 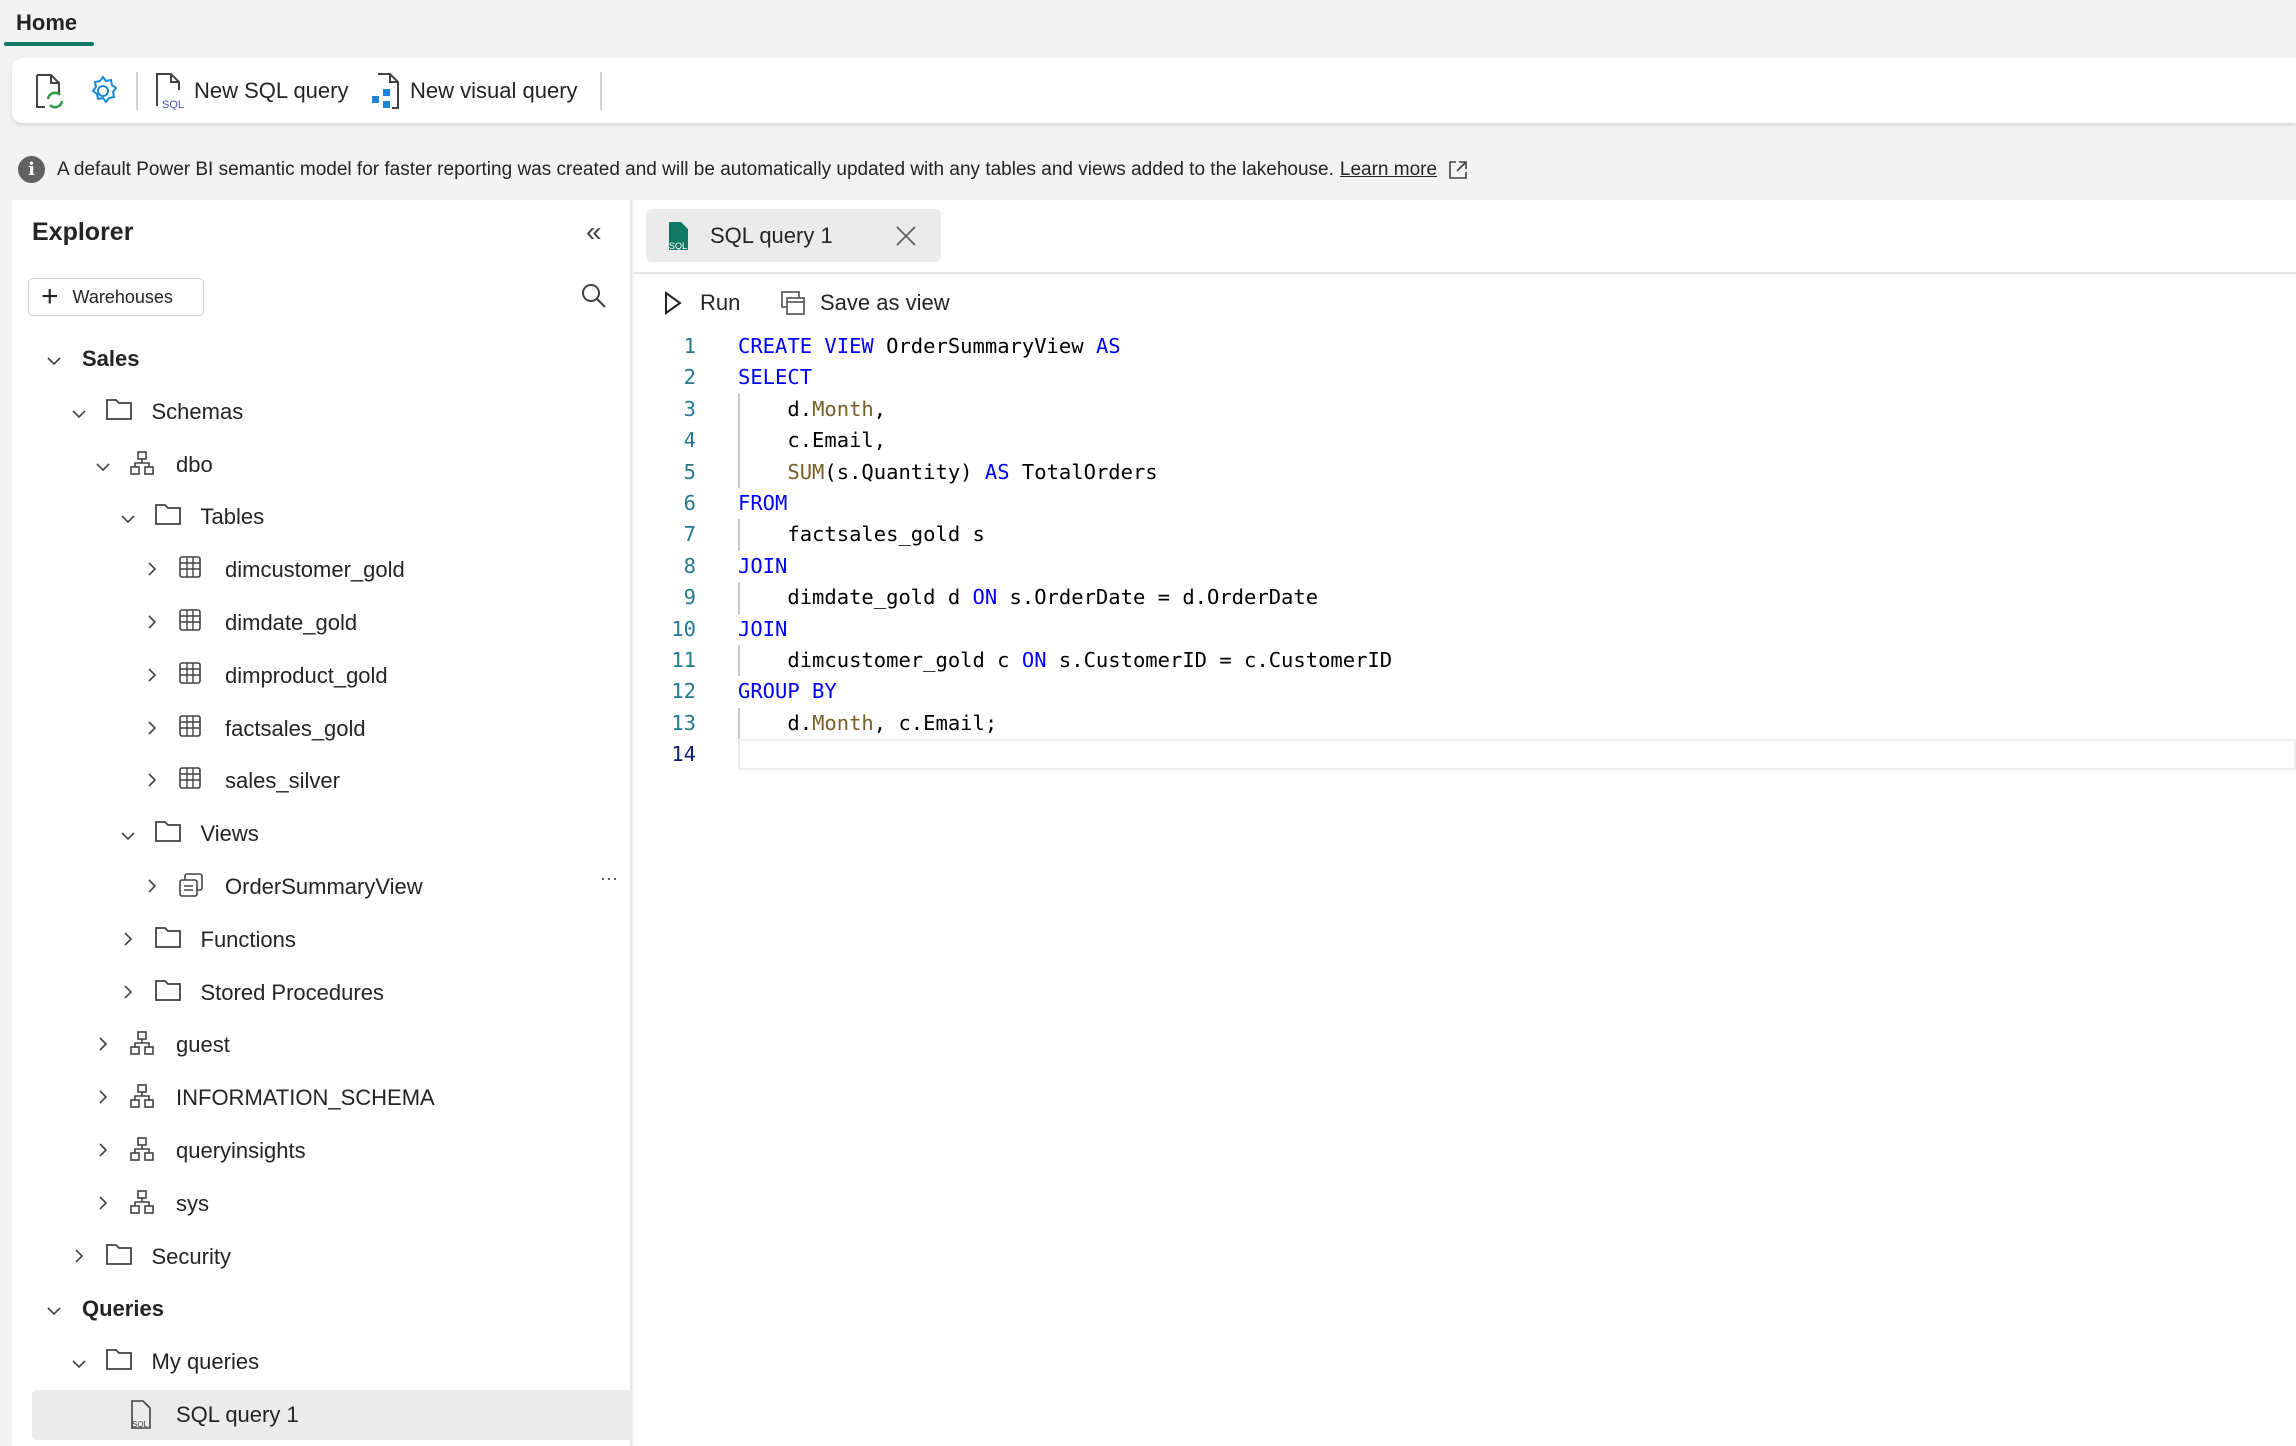 What do you see at coordinates (49, 44) in the screenshot?
I see `active-tab-indicator` at bounding box center [49, 44].